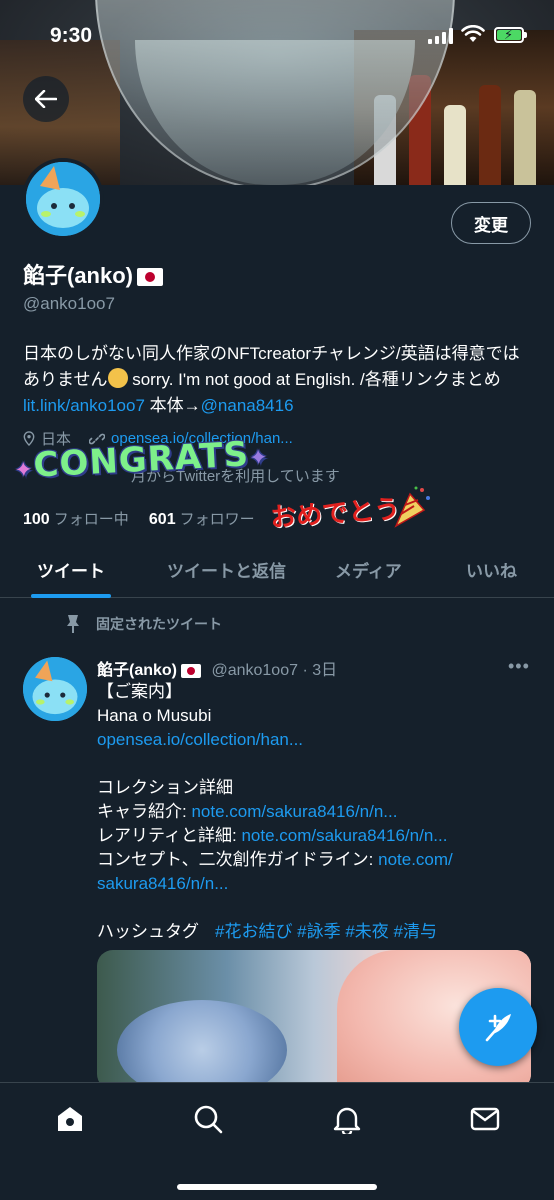 The height and width of the screenshot is (1200, 554). What do you see at coordinates (415, 859) in the screenshot?
I see `tweet-link-note: note.com/` at bounding box center [415, 859].